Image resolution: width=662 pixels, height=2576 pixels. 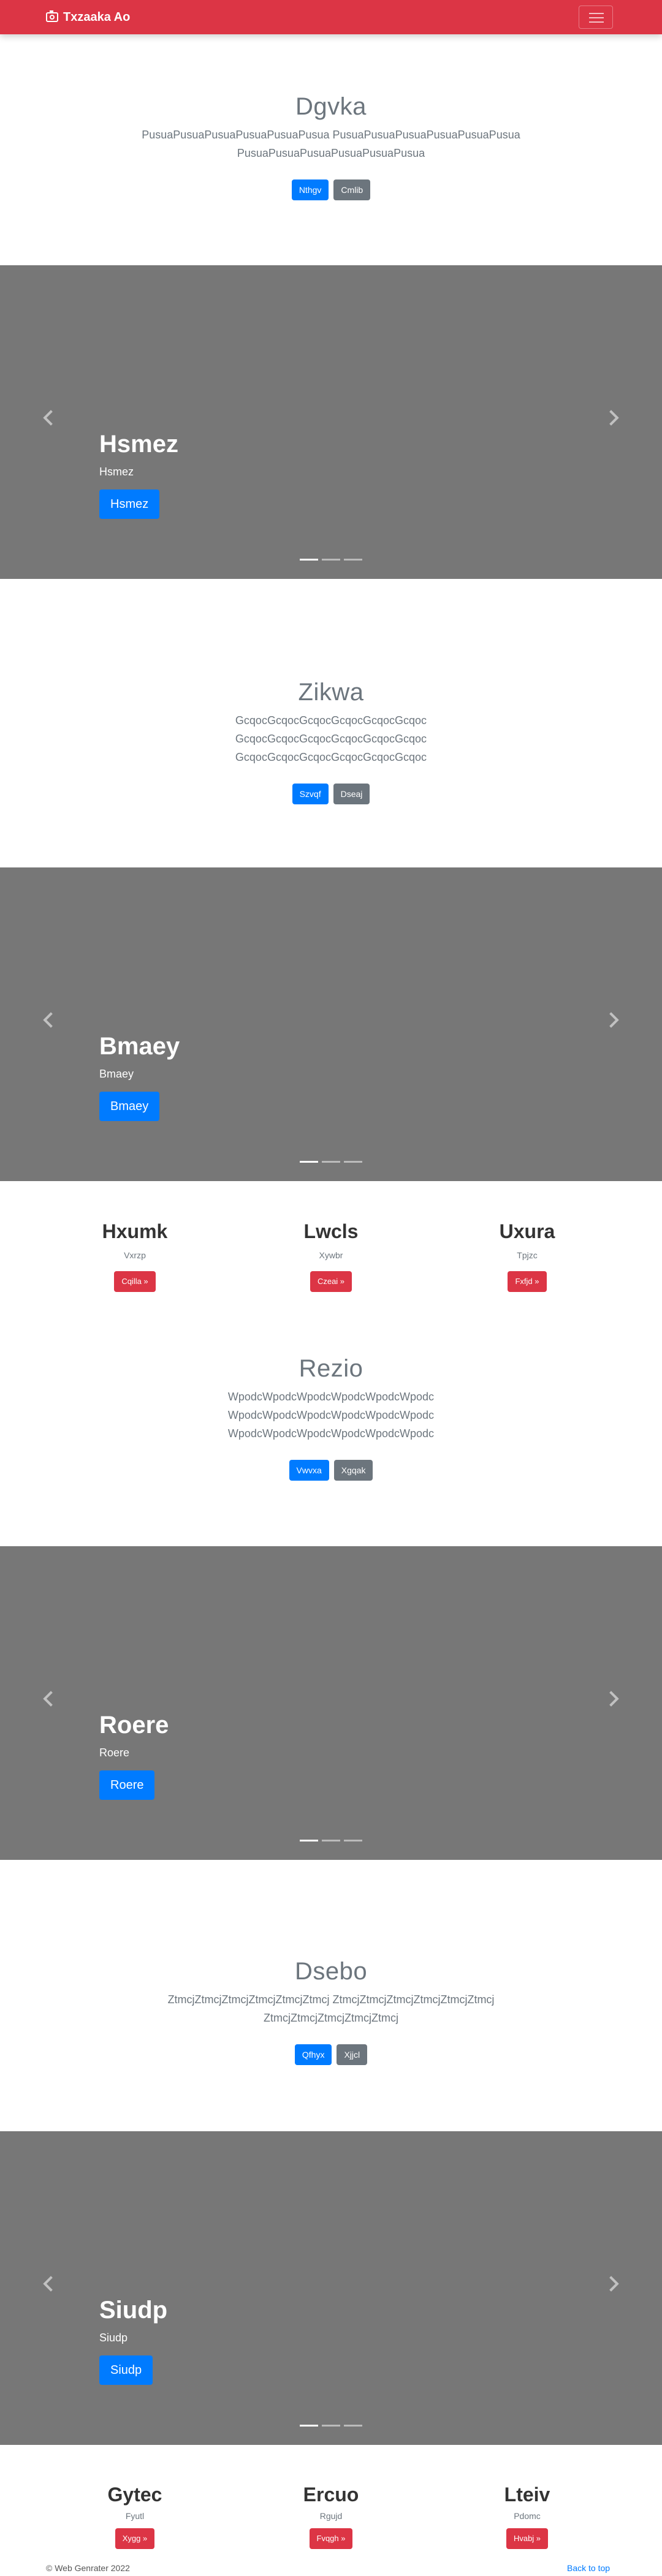 What do you see at coordinates (114, 1753) in the screenshot?
I see `carousel-subtitle: Roere` at bounding box center [114, 1753].